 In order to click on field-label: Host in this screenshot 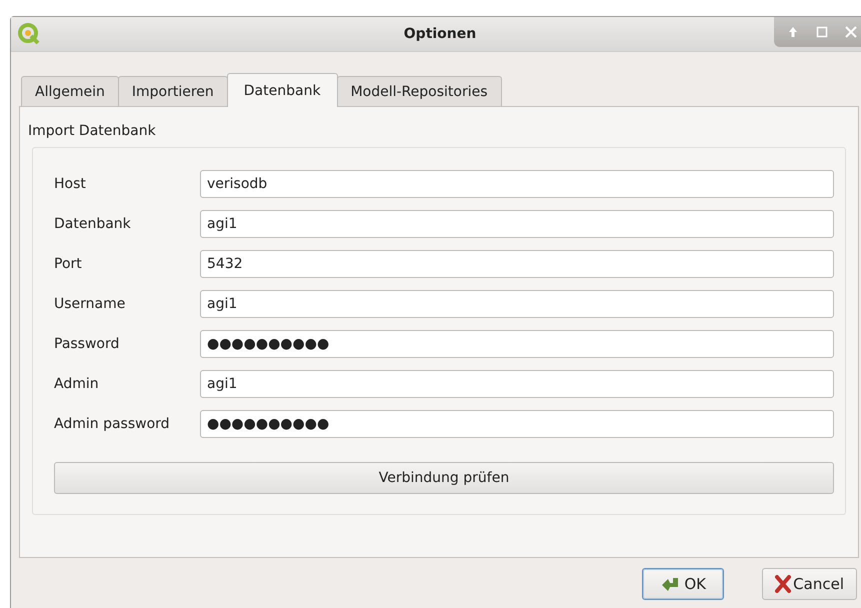, I will do `click(70, 184)`.